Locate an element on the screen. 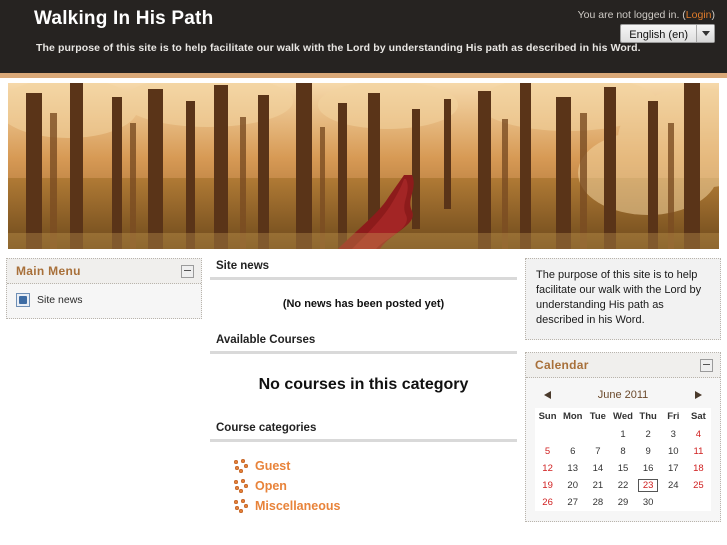 This screenshot has width=727, height=545. sidebar-item-site-news: Site news is located at coordinates (60, 300).